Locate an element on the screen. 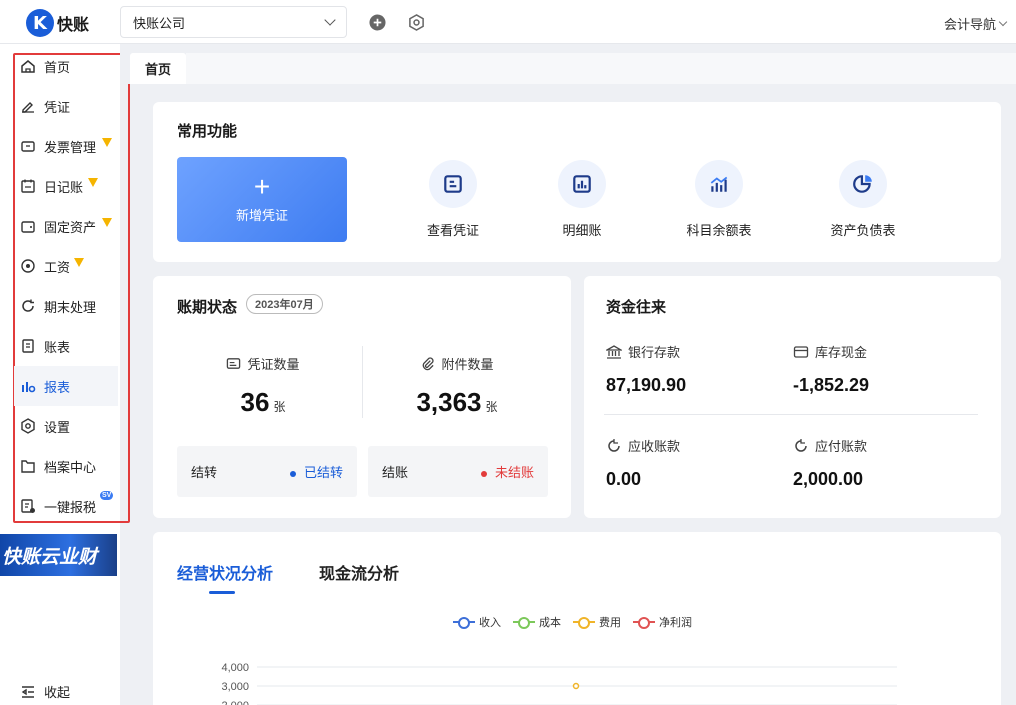  sidebar-item-home: 首页 is located at coordinates (68, 66).